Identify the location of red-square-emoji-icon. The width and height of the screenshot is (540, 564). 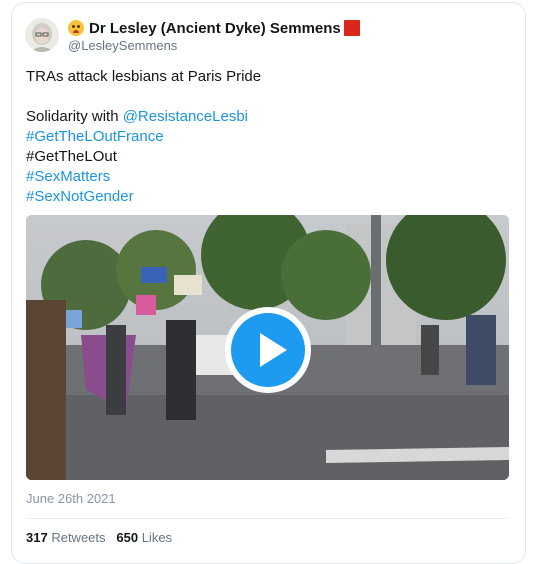
(351, 28).